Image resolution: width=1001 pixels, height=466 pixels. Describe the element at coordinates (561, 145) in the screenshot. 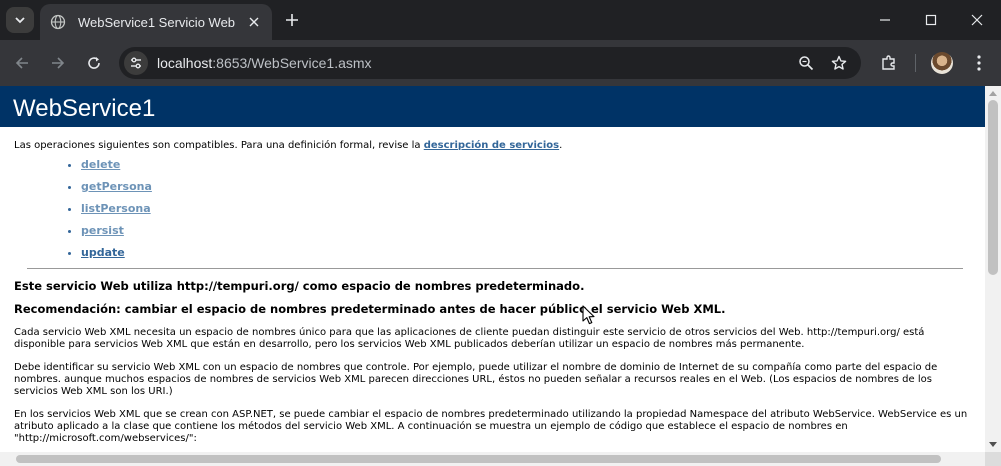

I see `intro-period: .` at that location.